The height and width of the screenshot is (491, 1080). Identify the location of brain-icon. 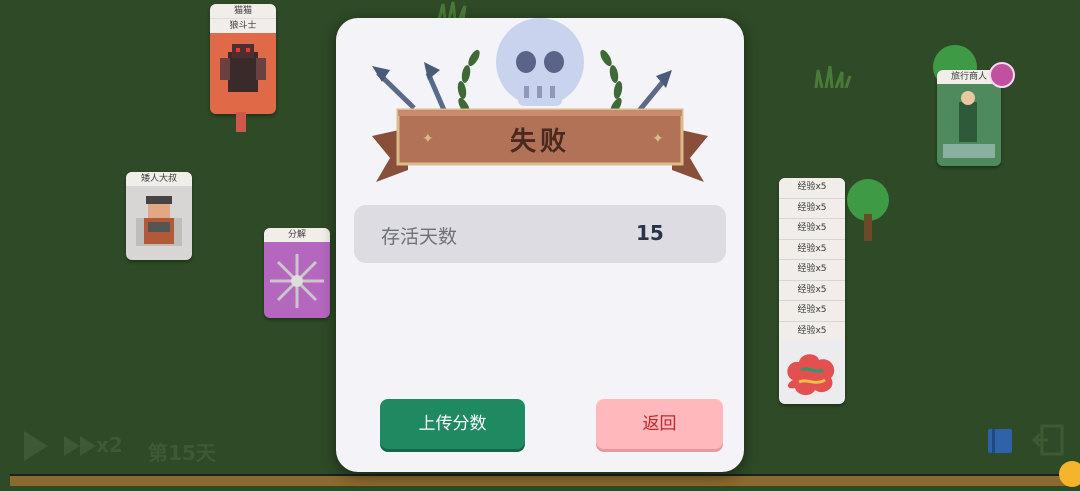
(811, 375).